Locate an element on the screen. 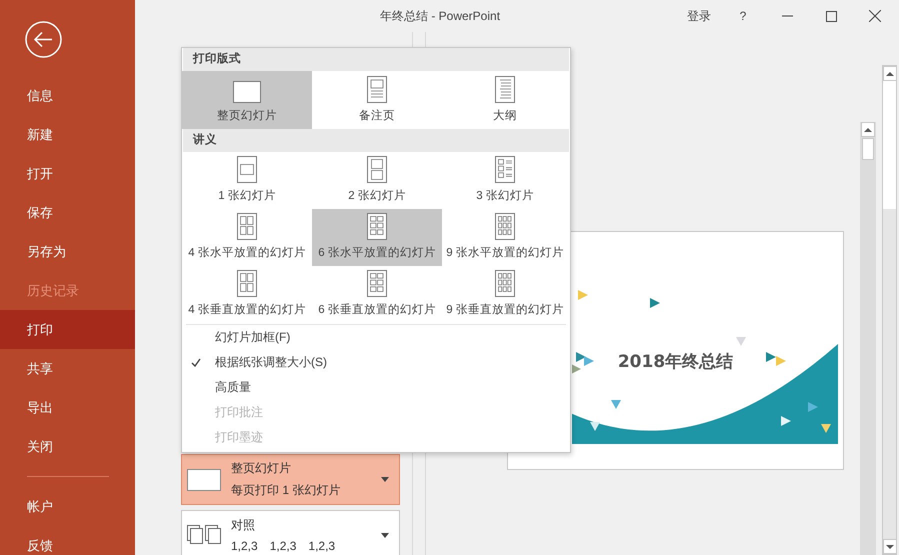  close-icon is located at coordinates (875, 16).